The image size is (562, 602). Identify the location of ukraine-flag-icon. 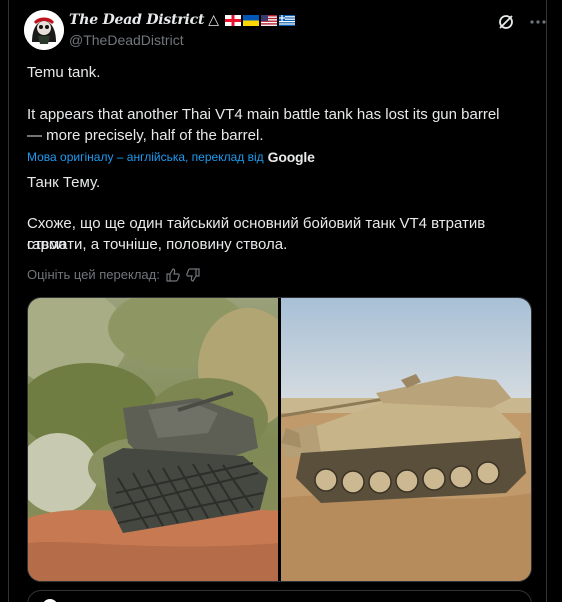
(250, 20).